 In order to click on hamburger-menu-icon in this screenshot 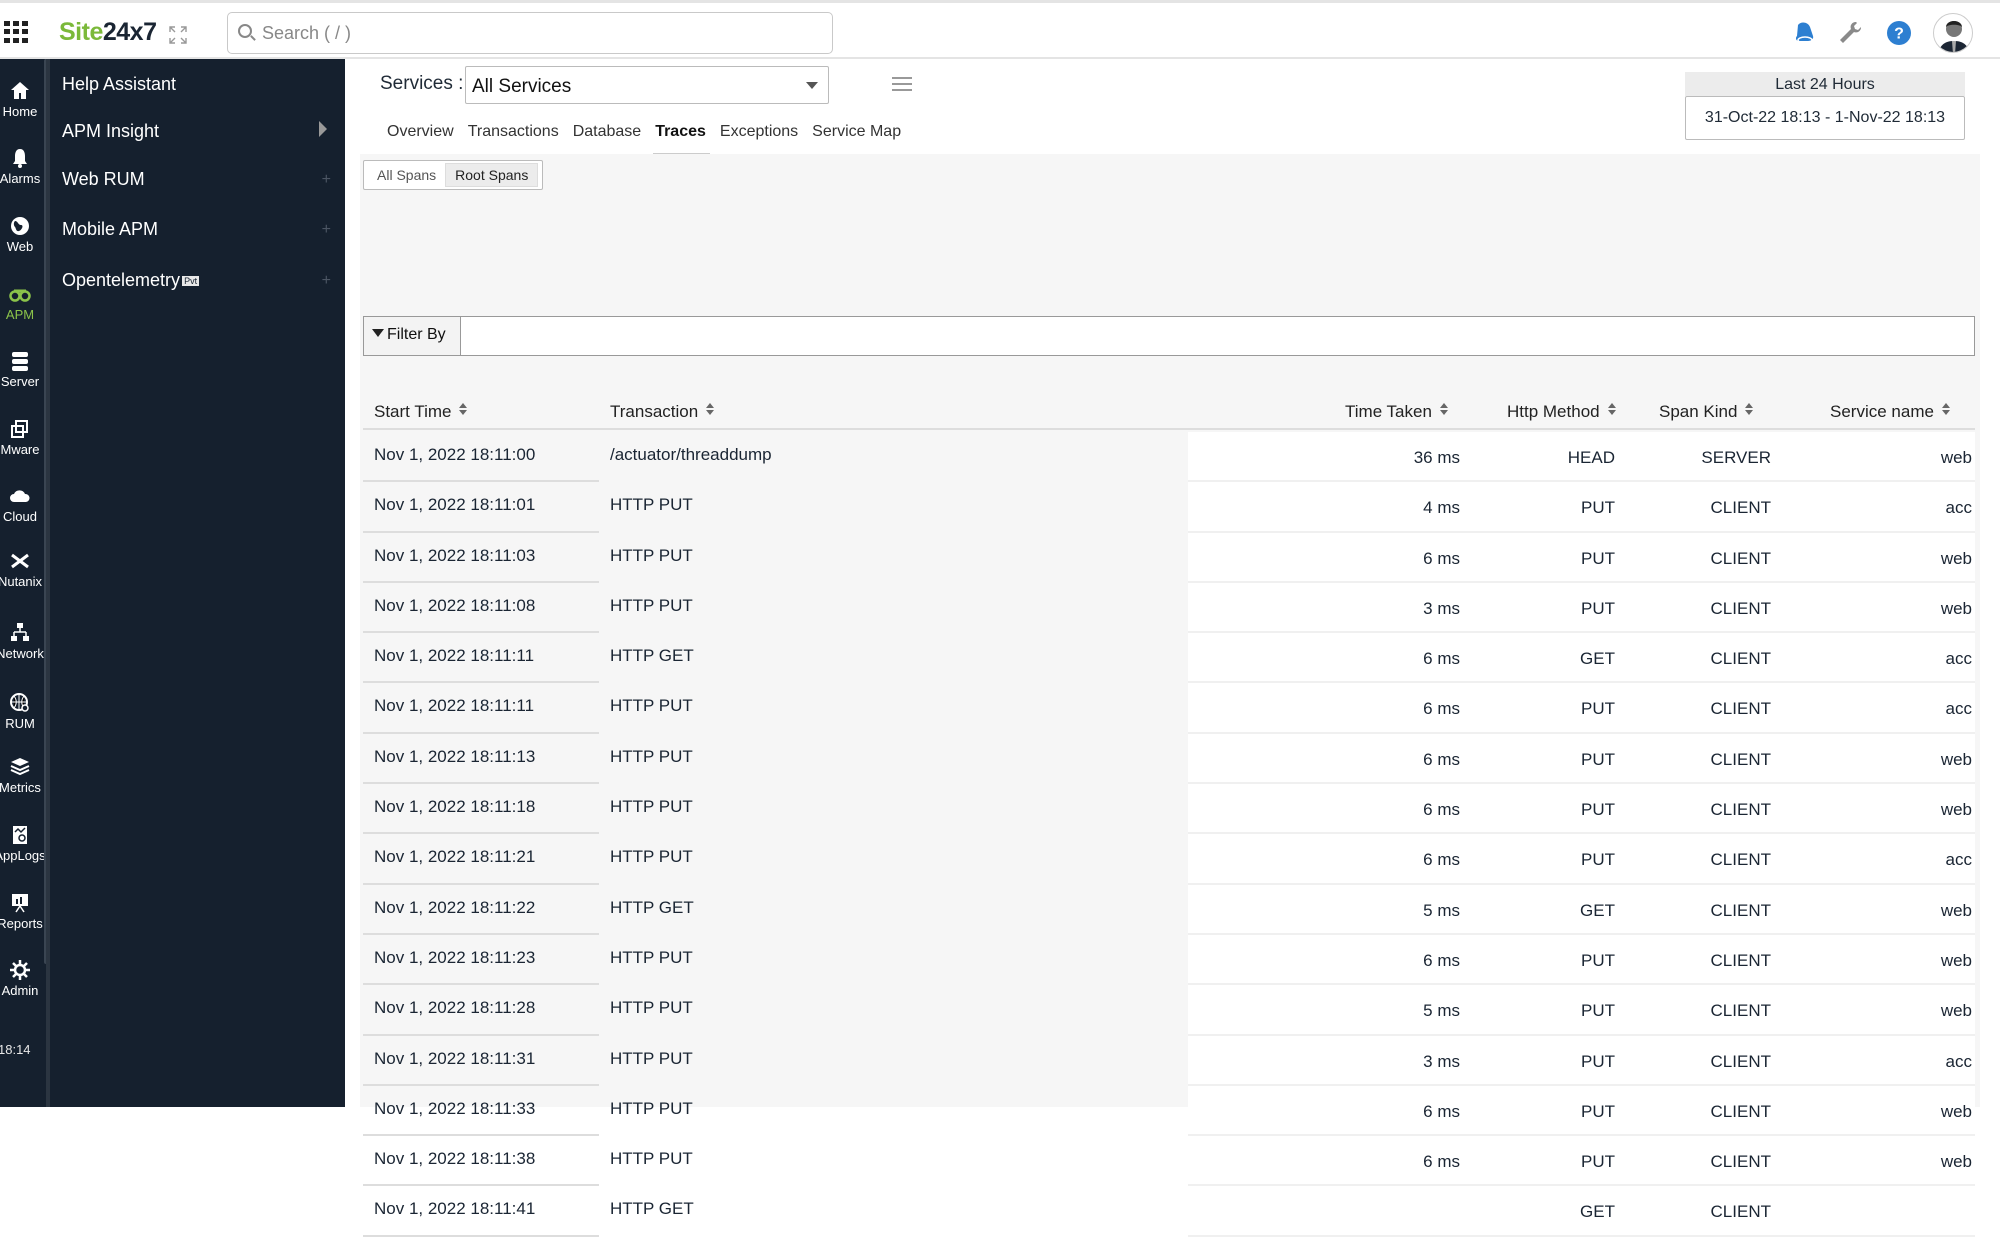, I will do `click(902, 85)`.